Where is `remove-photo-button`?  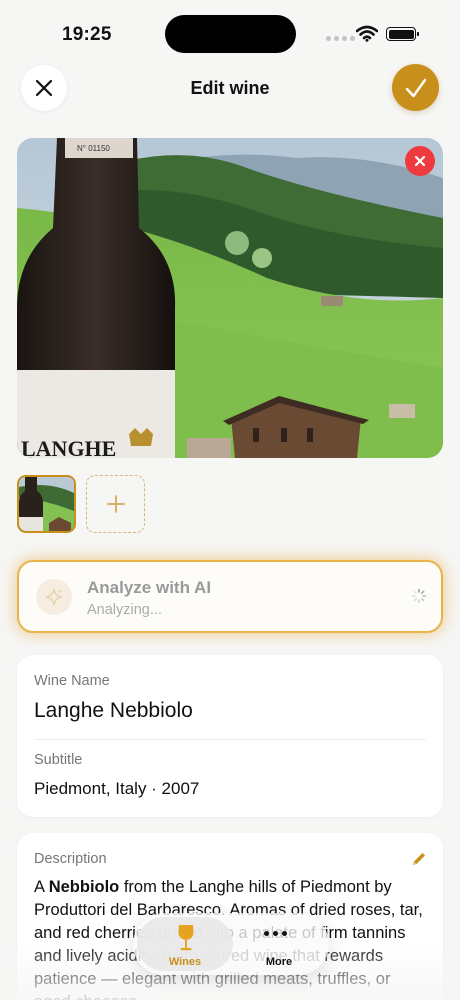 remove-photo-button is located at coordinates (420, 161).